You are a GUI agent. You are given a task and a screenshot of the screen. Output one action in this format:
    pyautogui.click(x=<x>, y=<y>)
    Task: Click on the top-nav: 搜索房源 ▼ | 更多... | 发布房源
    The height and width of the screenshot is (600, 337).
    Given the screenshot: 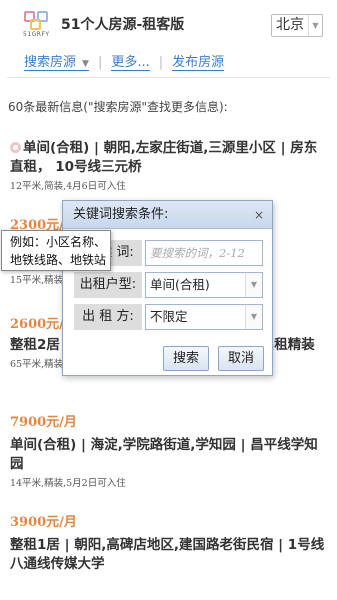 What is the action you would take?
    pyautogui.click(x=124, y=63)
    